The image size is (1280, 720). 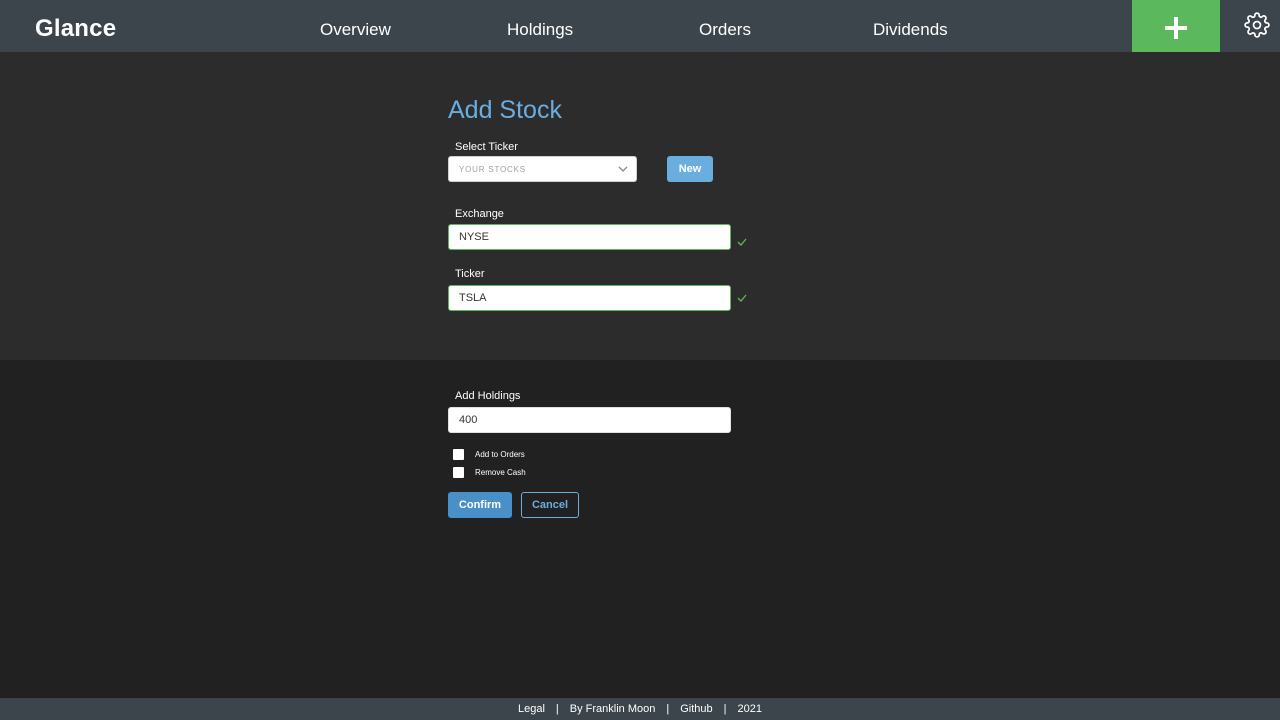 I want to click on nav-orders: Orders, so click(x=725, y=30).